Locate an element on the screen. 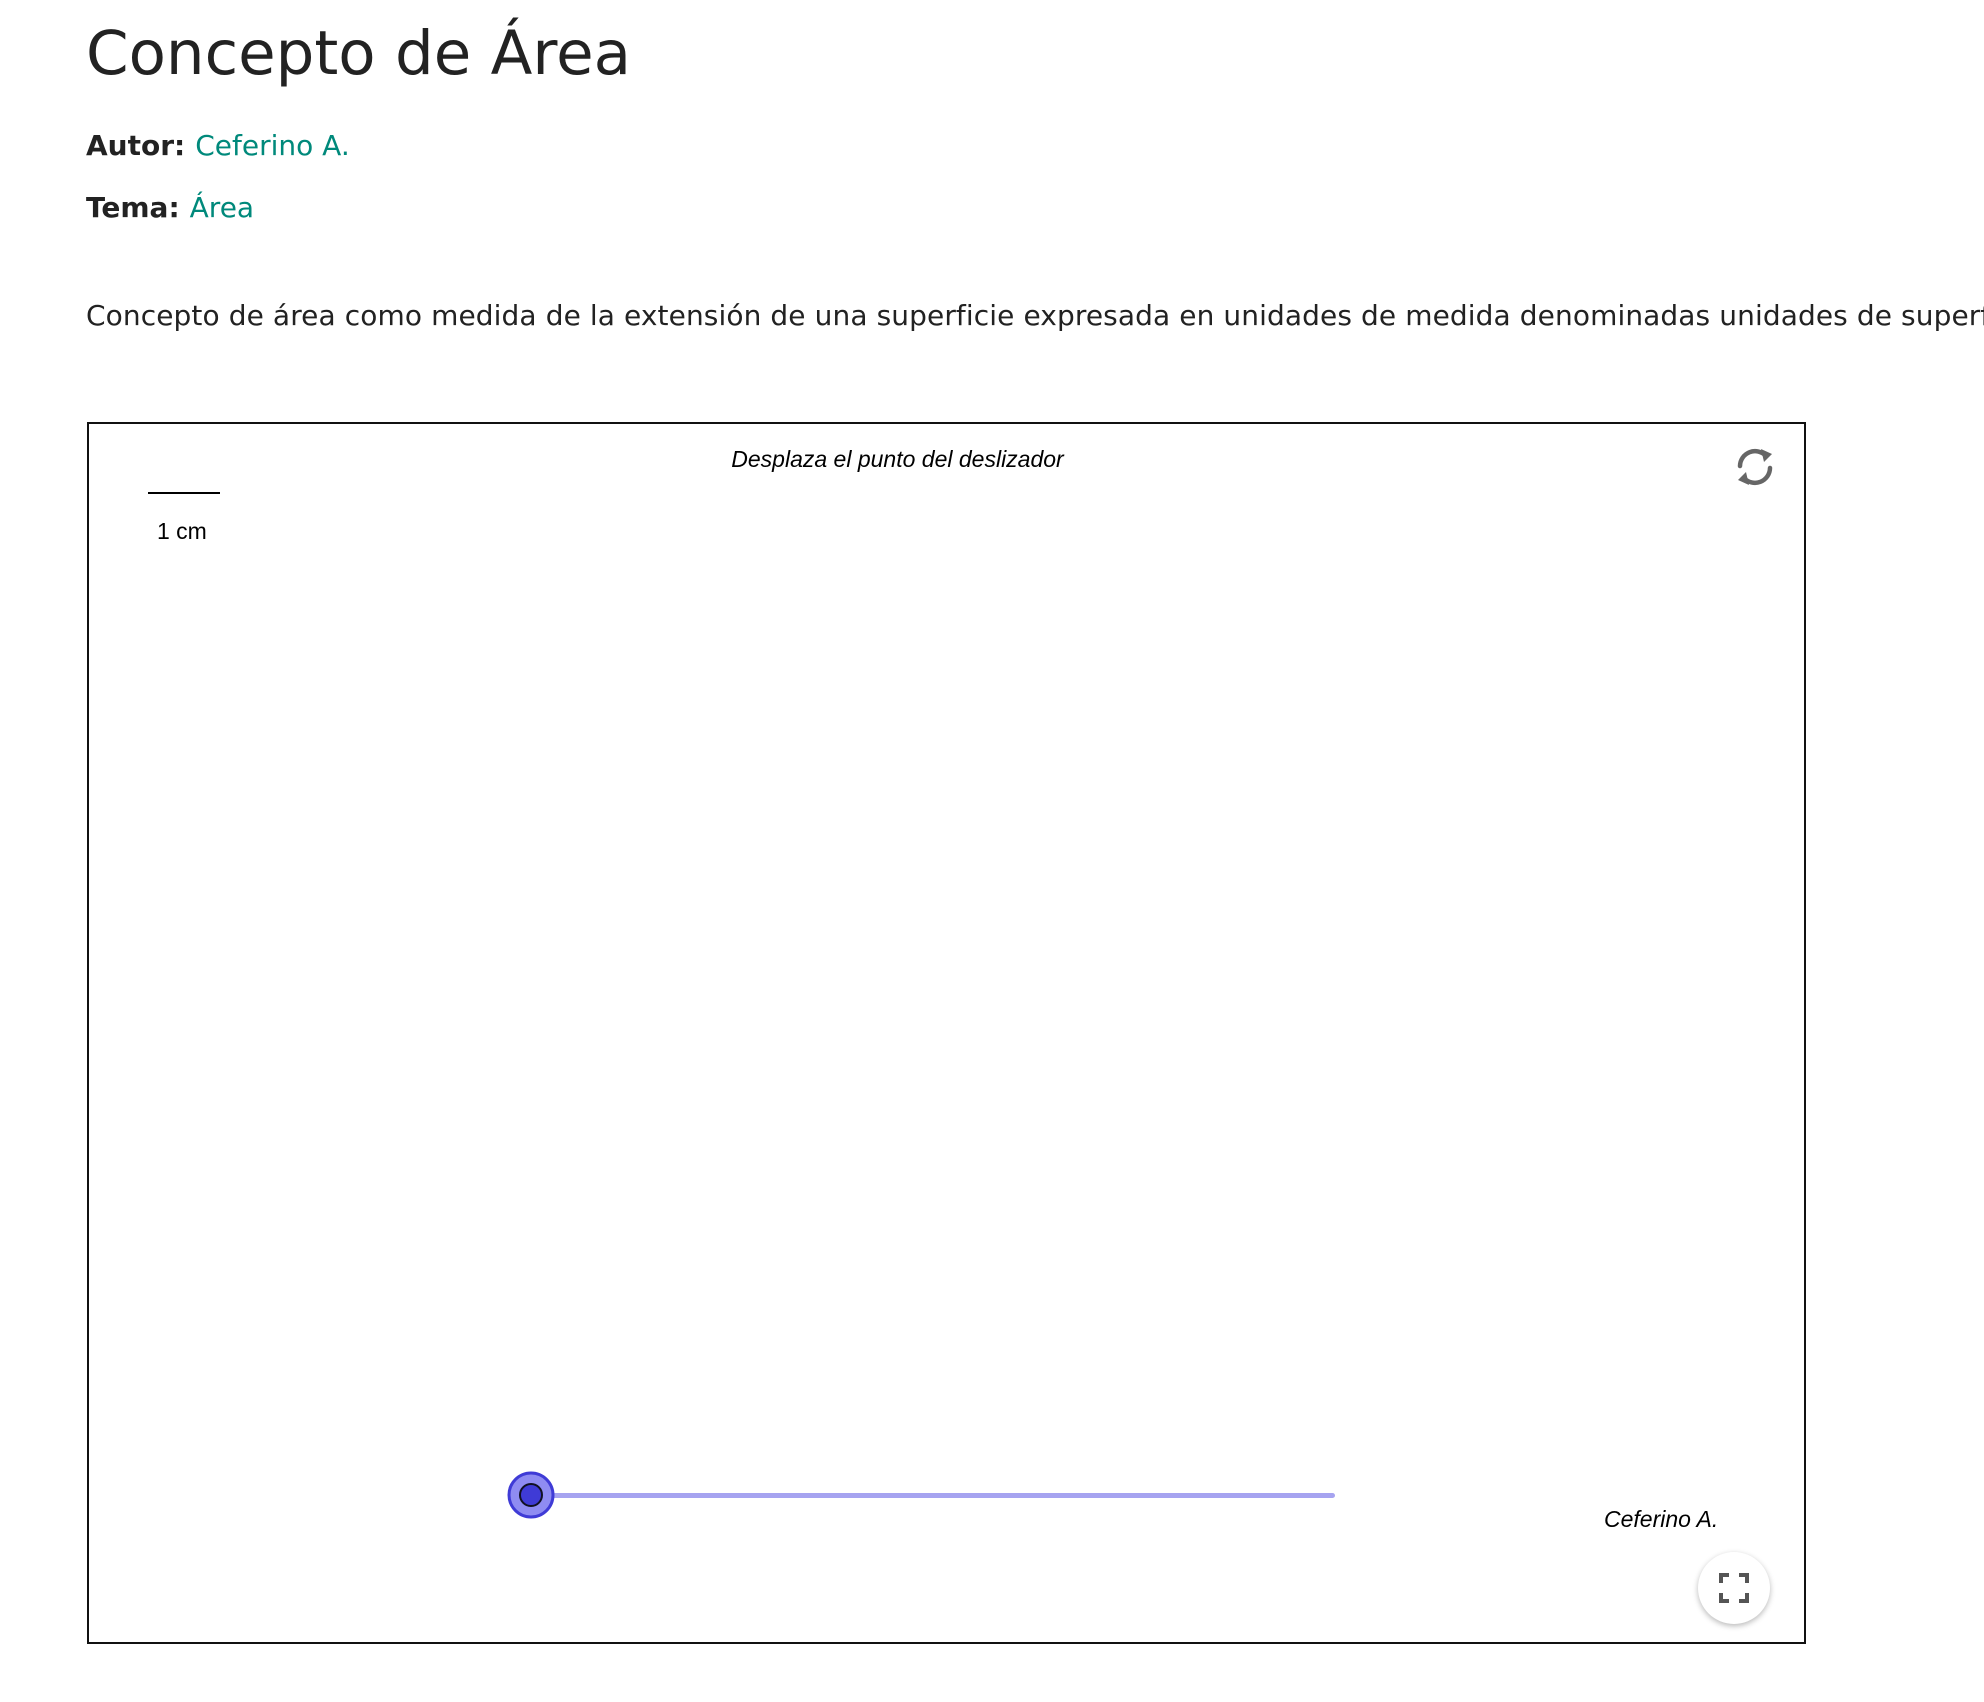 The width and height of the screenshot is (1984, 1702). topic-label: Tema: is located at coordinates (133, 207).